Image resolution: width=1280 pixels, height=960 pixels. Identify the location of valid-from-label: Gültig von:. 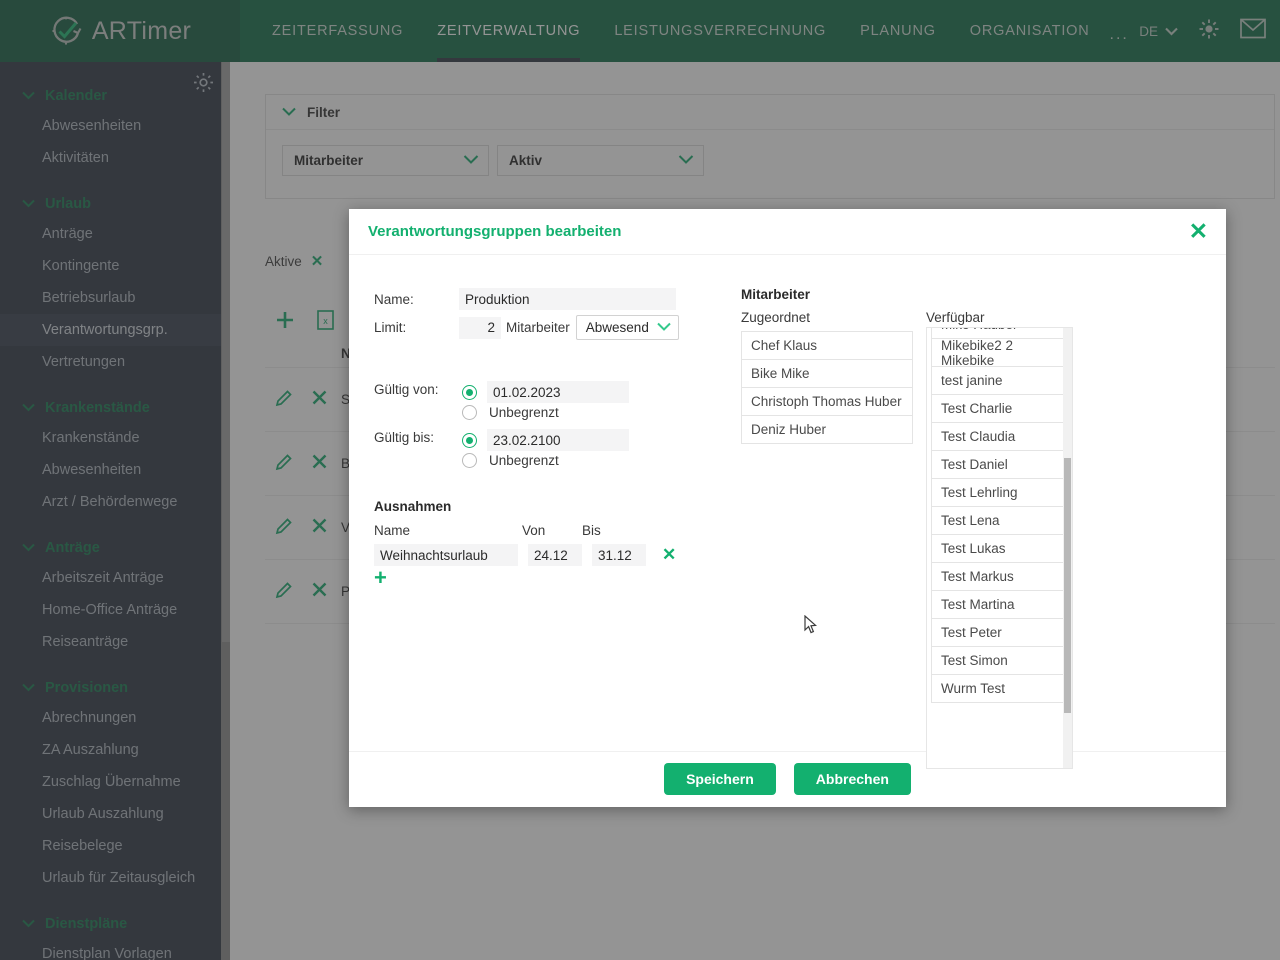
(406, 389).